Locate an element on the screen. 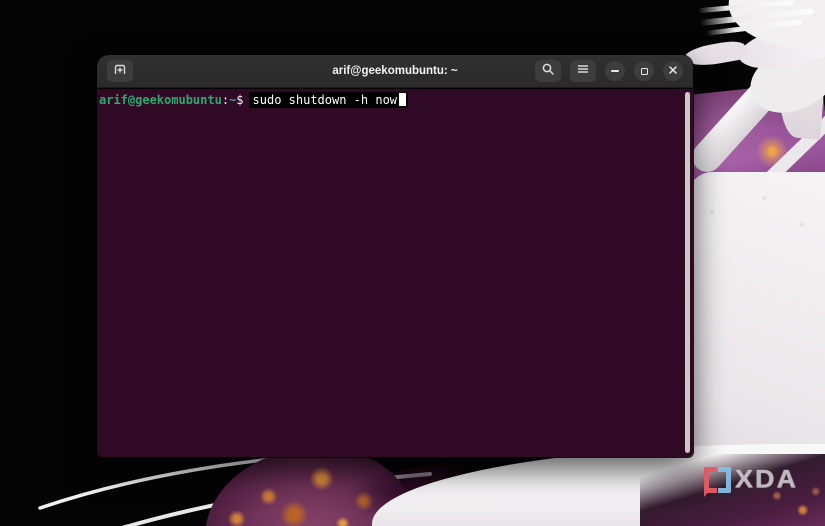  menu-button is located at coordinates (583, 71).